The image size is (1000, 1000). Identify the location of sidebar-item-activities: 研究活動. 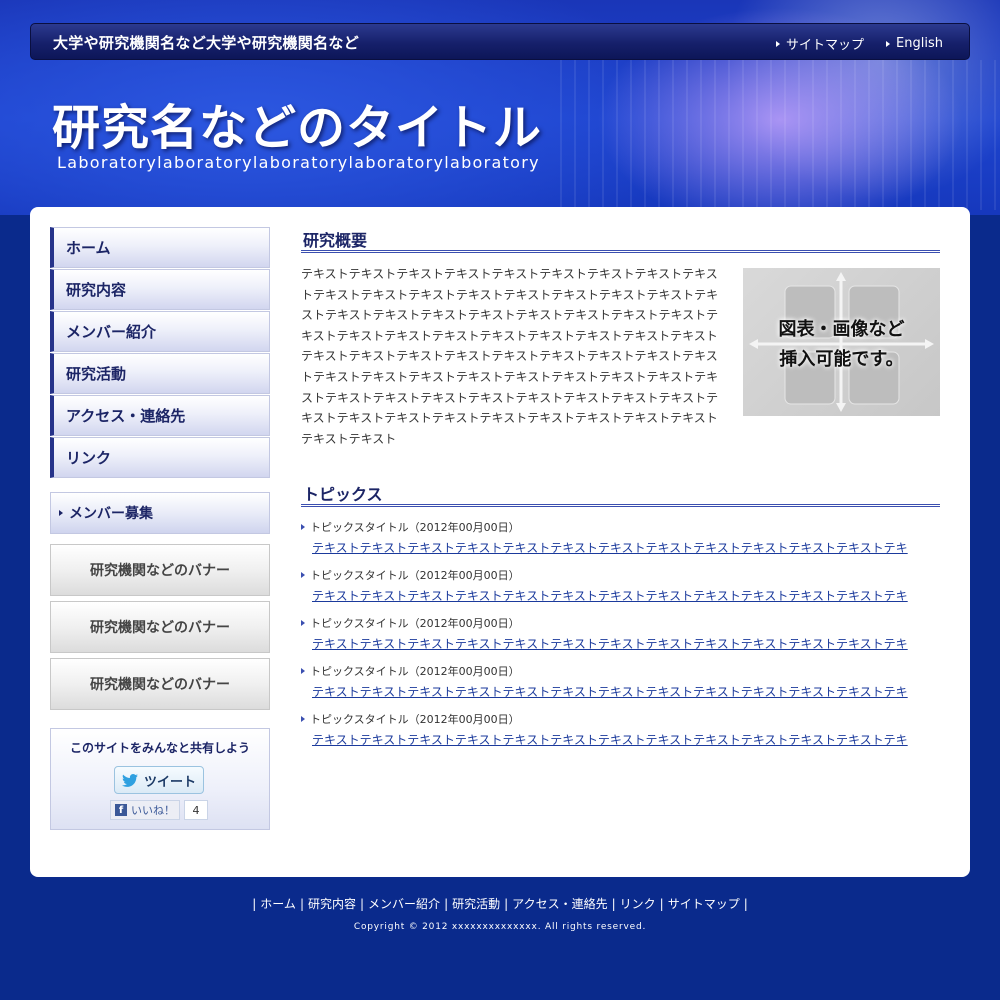
(160, 373).